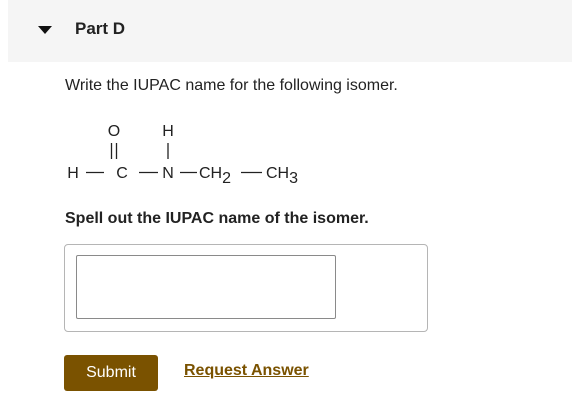 This screenshot has width=572, height=414. What do you see at coordinates (122, 173) in the screenshot?
I see `atom-c: C` at bounding box center [122, 173].